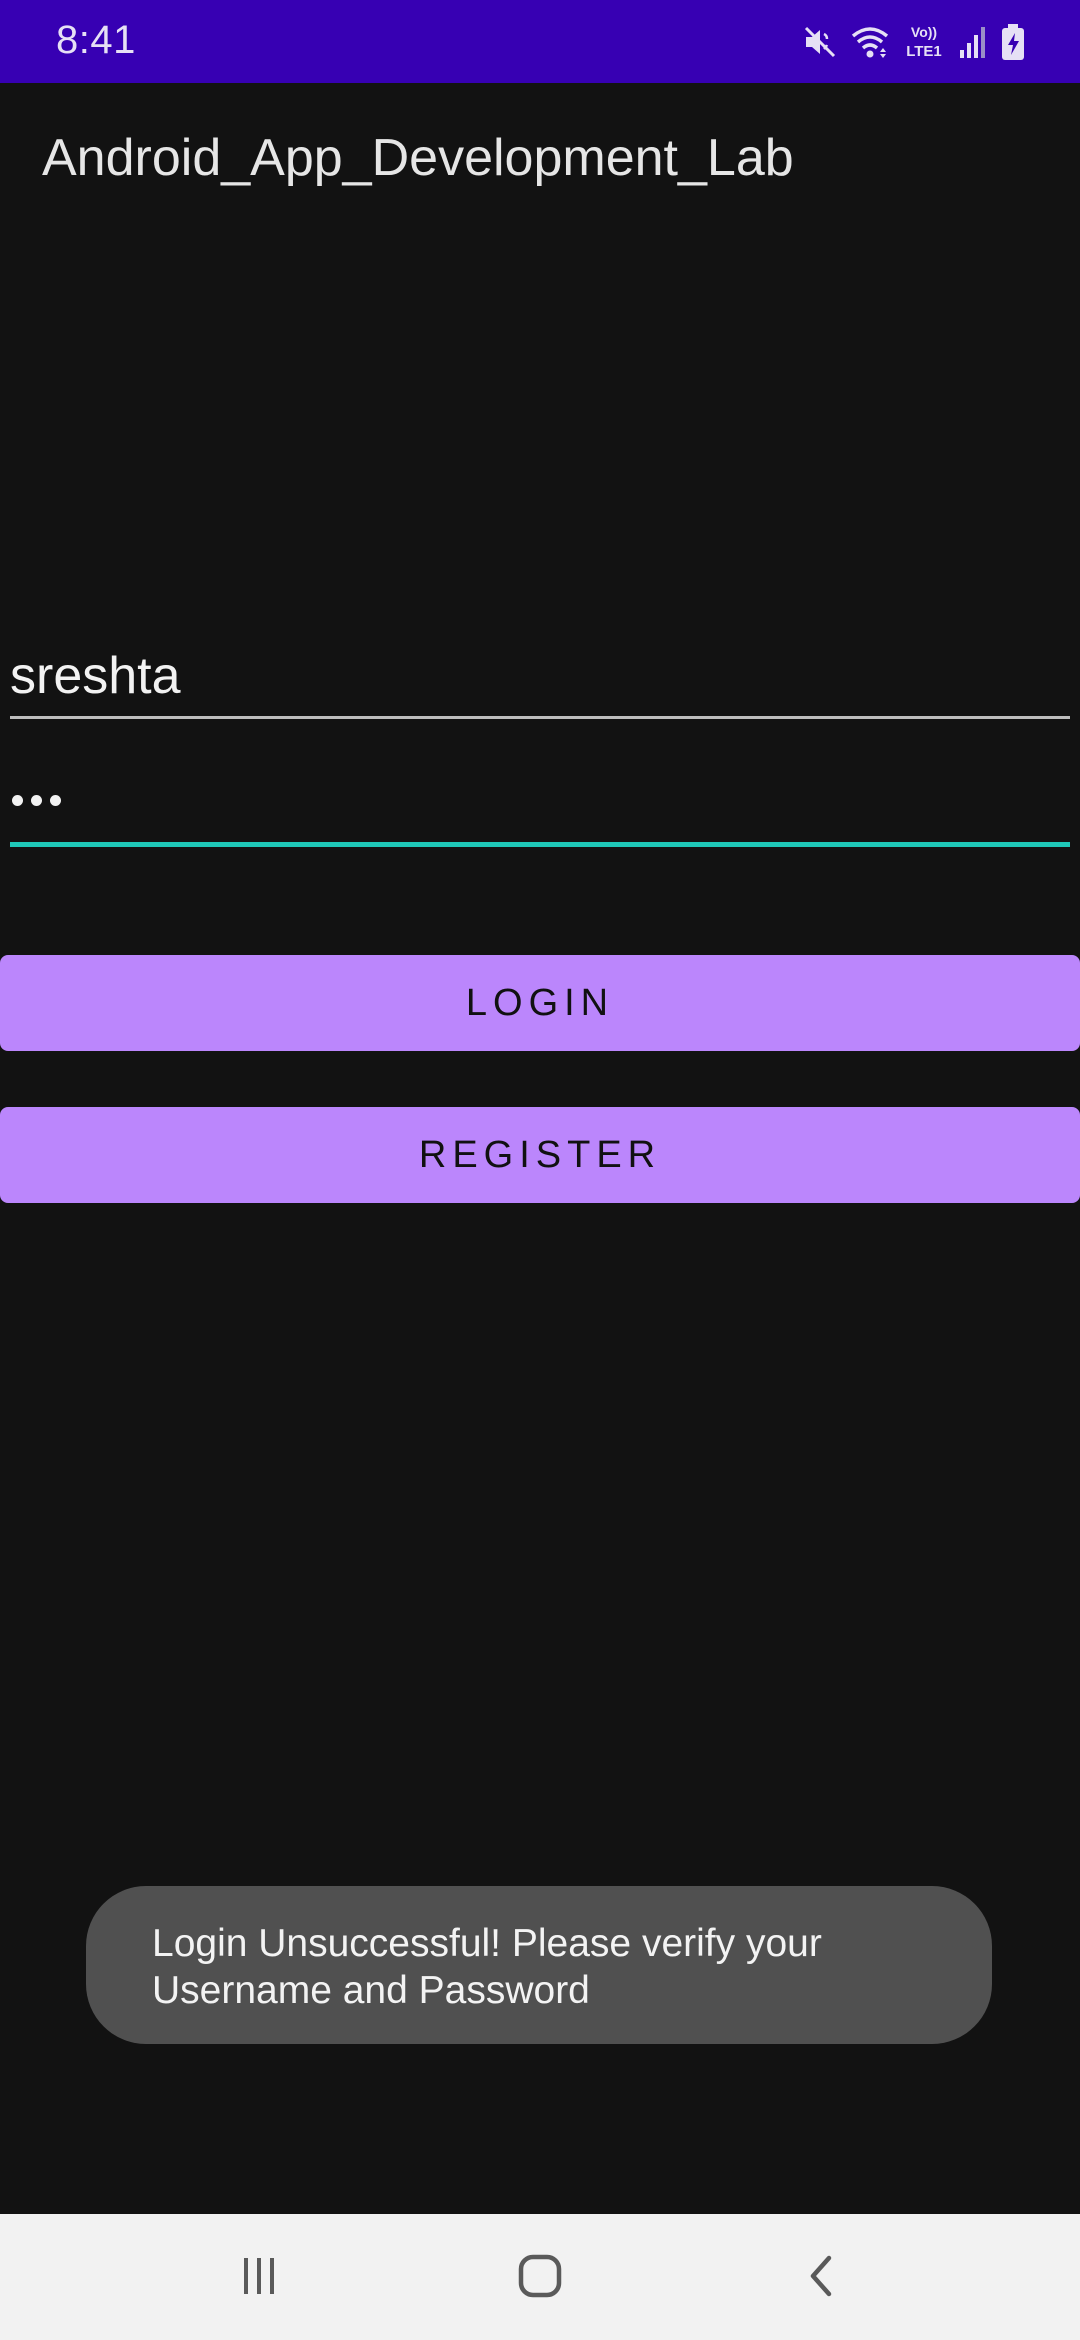  I want to click on register-button: REGISTER, so click(540, 1155).